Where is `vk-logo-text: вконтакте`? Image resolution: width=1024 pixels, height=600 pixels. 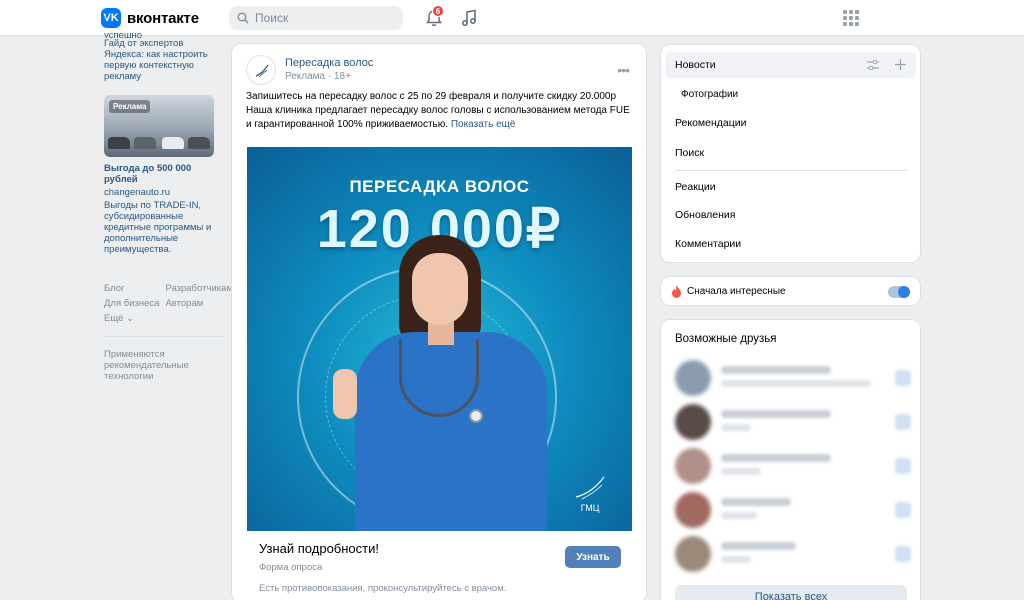
vk-logo-text: вконтакте is located at coordinates (163, 18).